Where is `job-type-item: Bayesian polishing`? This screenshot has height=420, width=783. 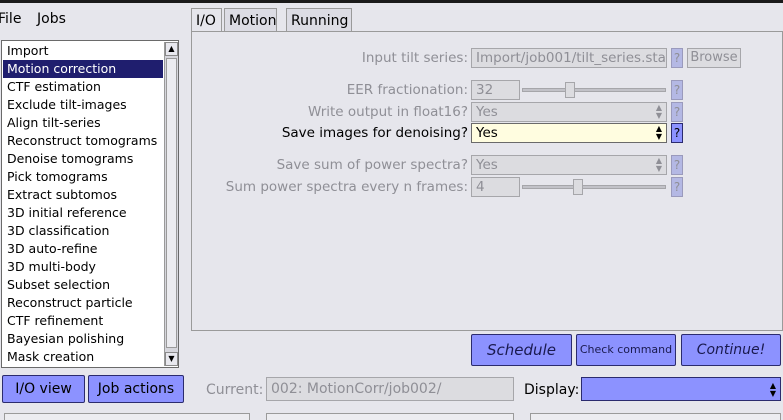 job-type-item: Bayesian polishing is located at coordinates (83, 339).